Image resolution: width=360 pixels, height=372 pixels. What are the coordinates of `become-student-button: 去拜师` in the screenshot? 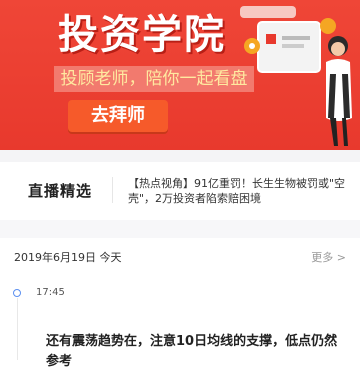 It's located at (118, 116).